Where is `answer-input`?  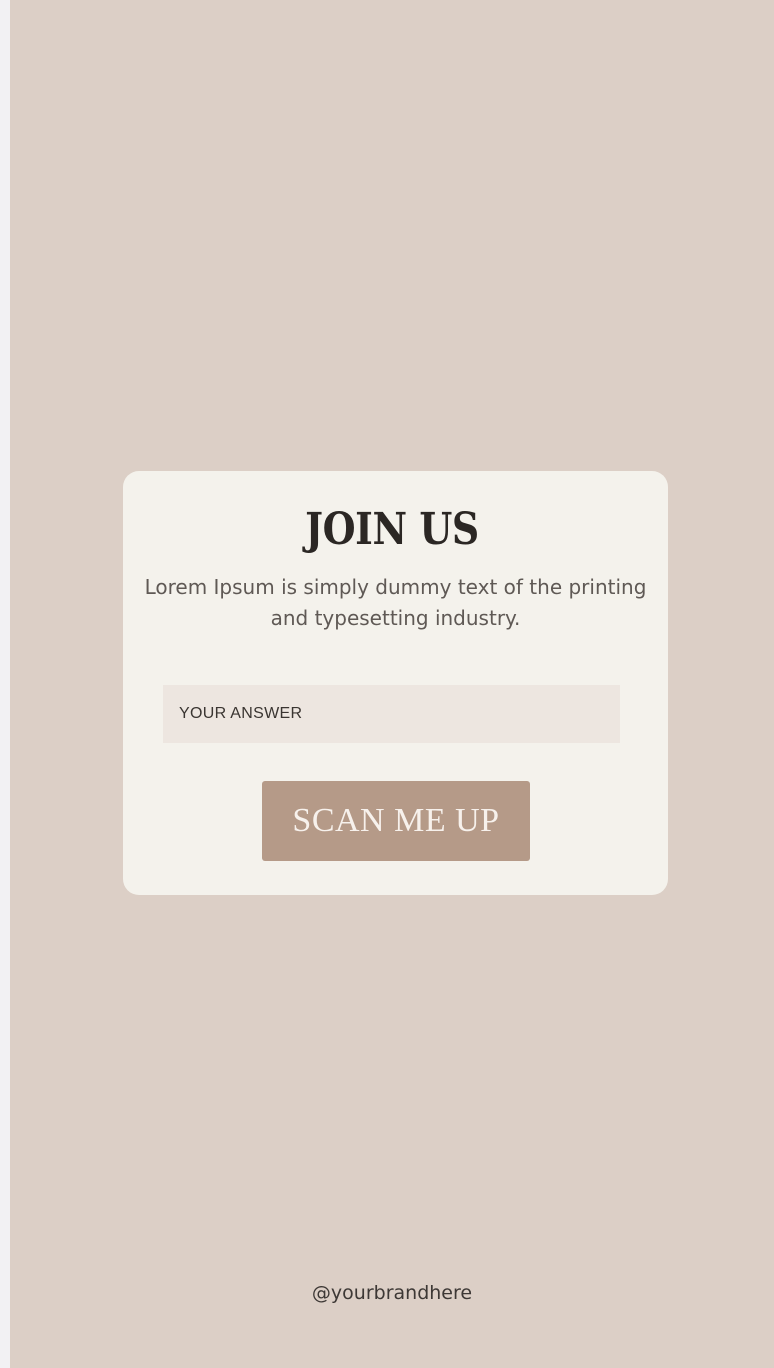
answer-input is located at coordinates (391, 714).